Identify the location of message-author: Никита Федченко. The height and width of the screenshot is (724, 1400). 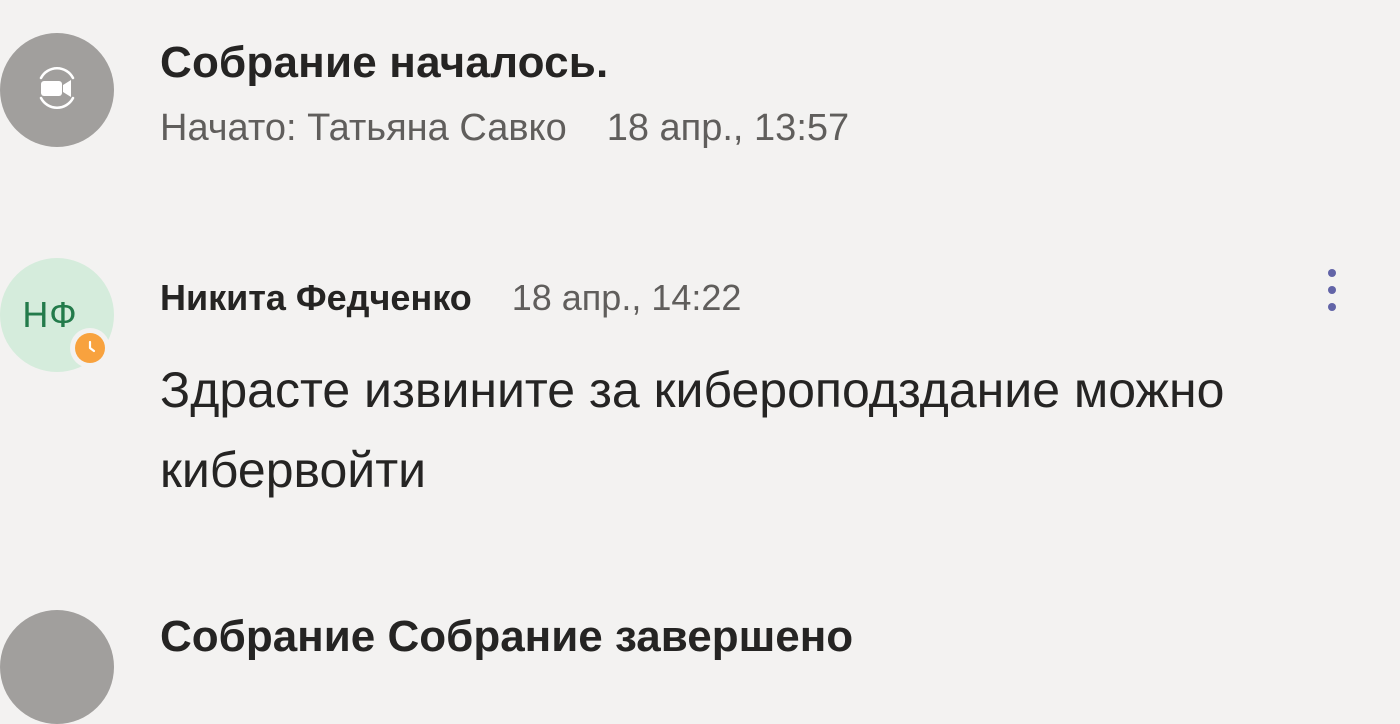
(316, 297).